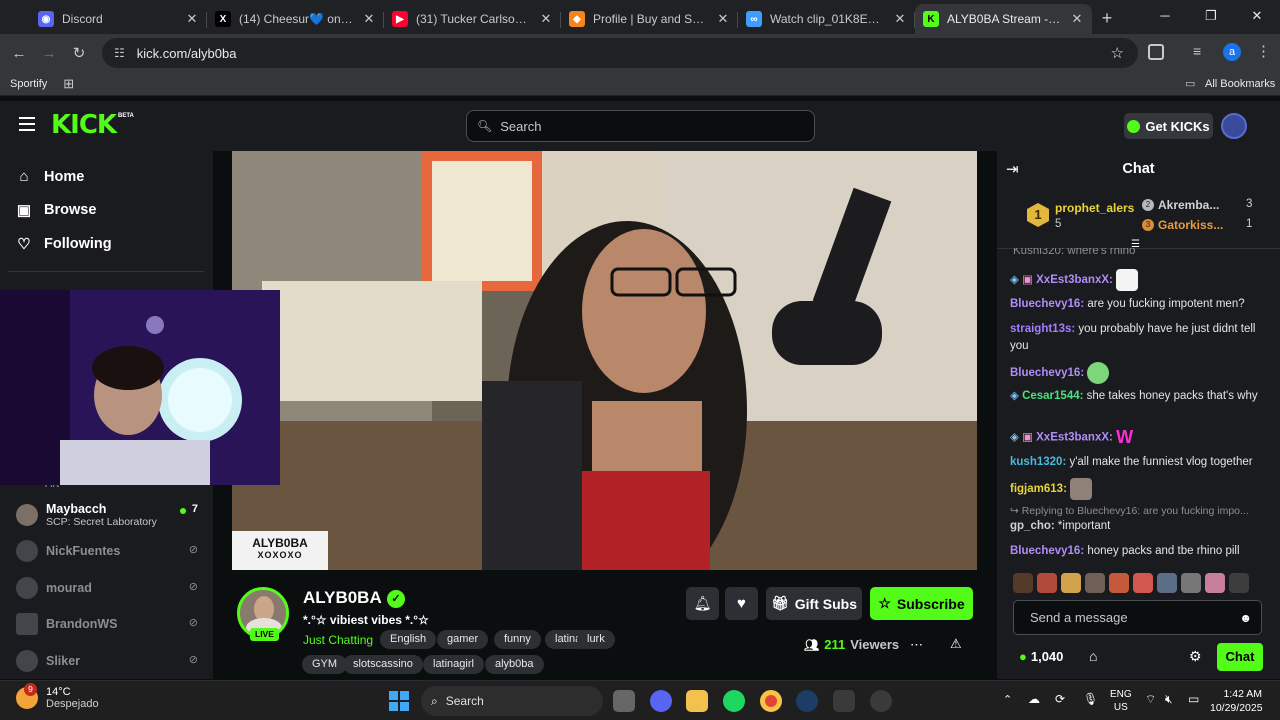 The height and width of the screenshot is (720, 1280). Describe the element at coordinates (111, 661) in the screenshot. I see `sidebar-channel: Sliker ⊘` at that location.